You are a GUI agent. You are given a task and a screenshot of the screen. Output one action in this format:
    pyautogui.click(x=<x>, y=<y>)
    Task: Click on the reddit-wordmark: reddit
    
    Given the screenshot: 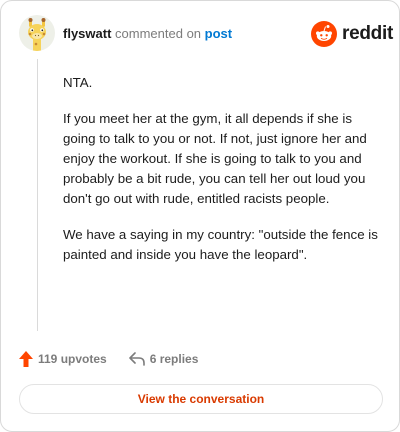 What is the action you would take?
    pyautogui.click(x=367, y=33)
    